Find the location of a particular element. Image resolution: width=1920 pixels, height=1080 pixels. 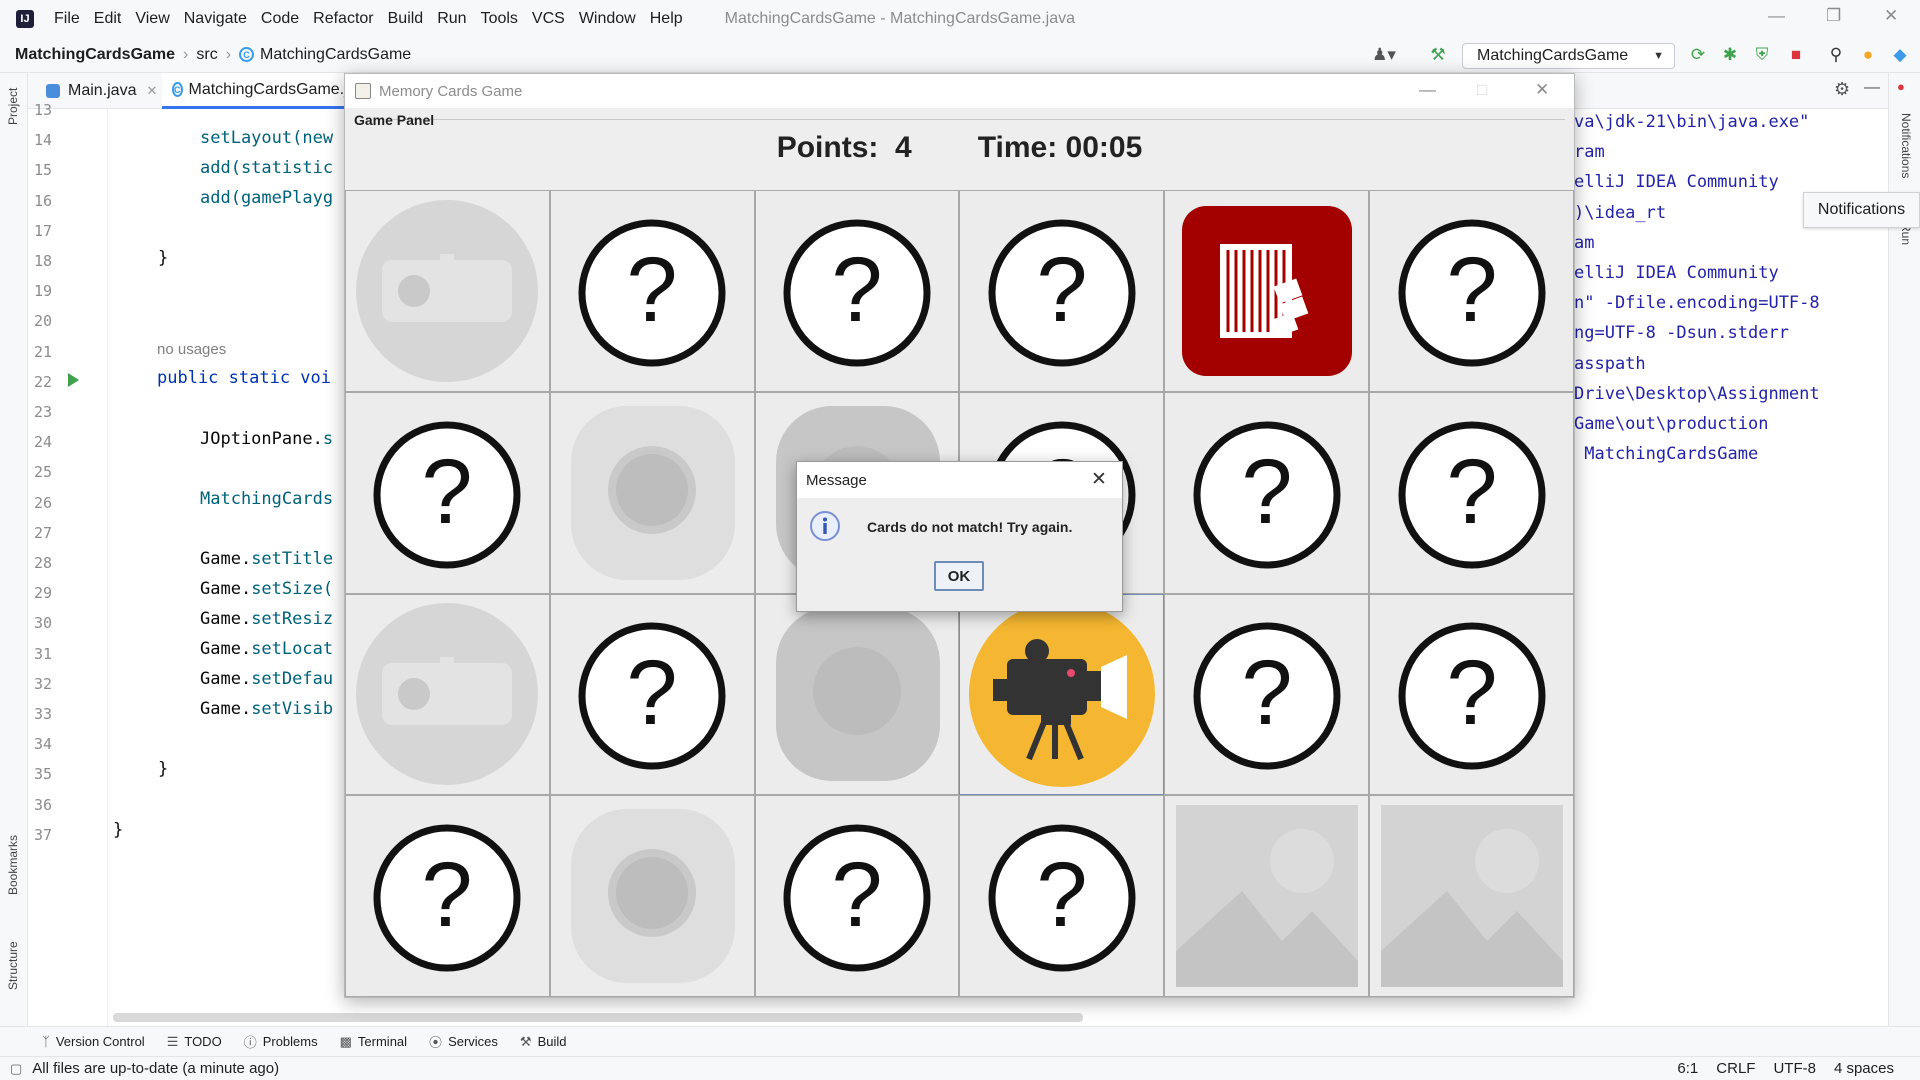

card-revealed-video-camera is located at coordinates (1062, 694).